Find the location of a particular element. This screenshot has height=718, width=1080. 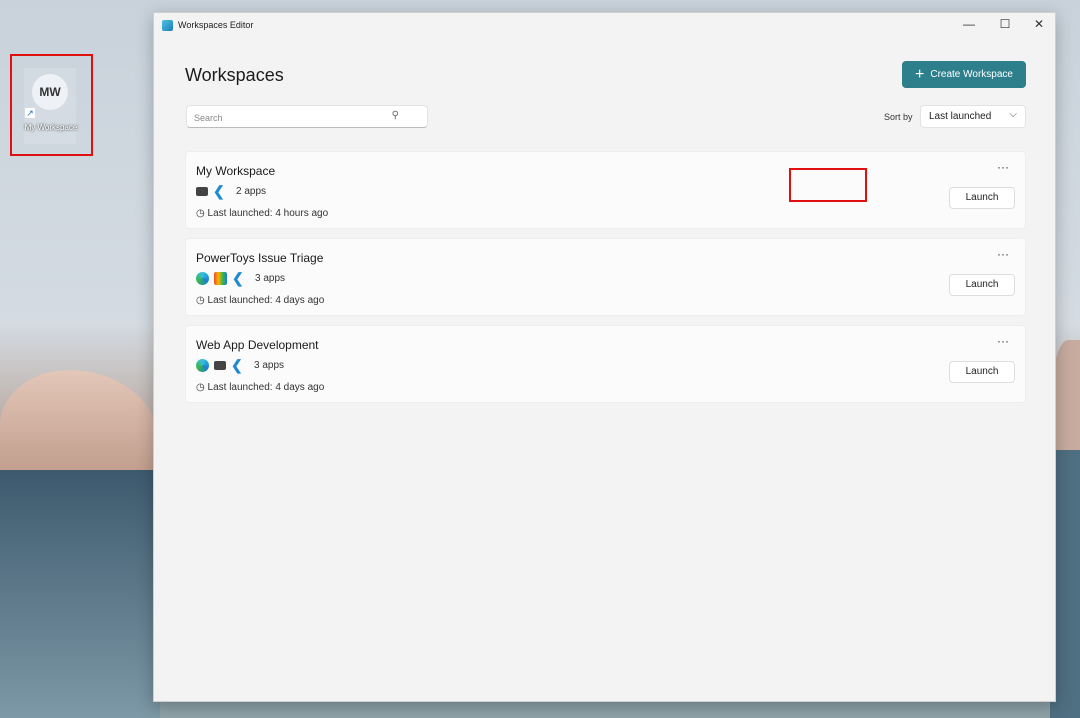

powertoys-app-icon is located at coordinates (220, 278).